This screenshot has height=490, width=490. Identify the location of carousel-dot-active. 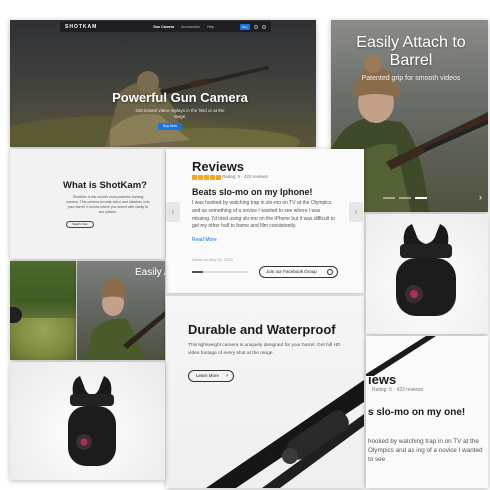
(421, 198).